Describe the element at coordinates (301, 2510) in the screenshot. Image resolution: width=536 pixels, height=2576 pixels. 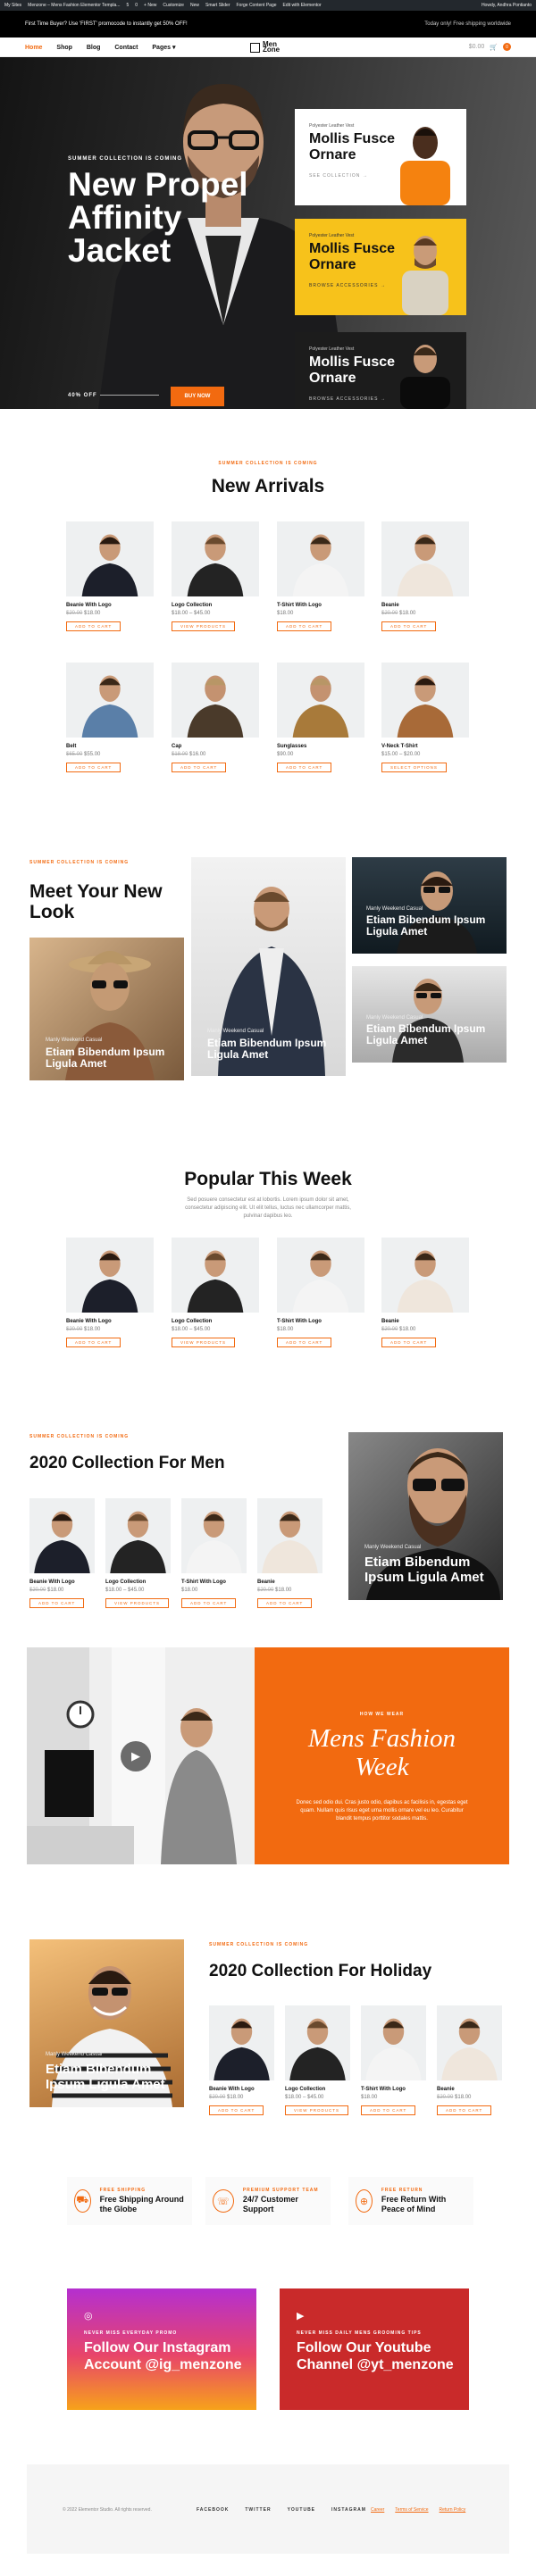
I see `footer-youtube-link: YOUTUBE` at that location.